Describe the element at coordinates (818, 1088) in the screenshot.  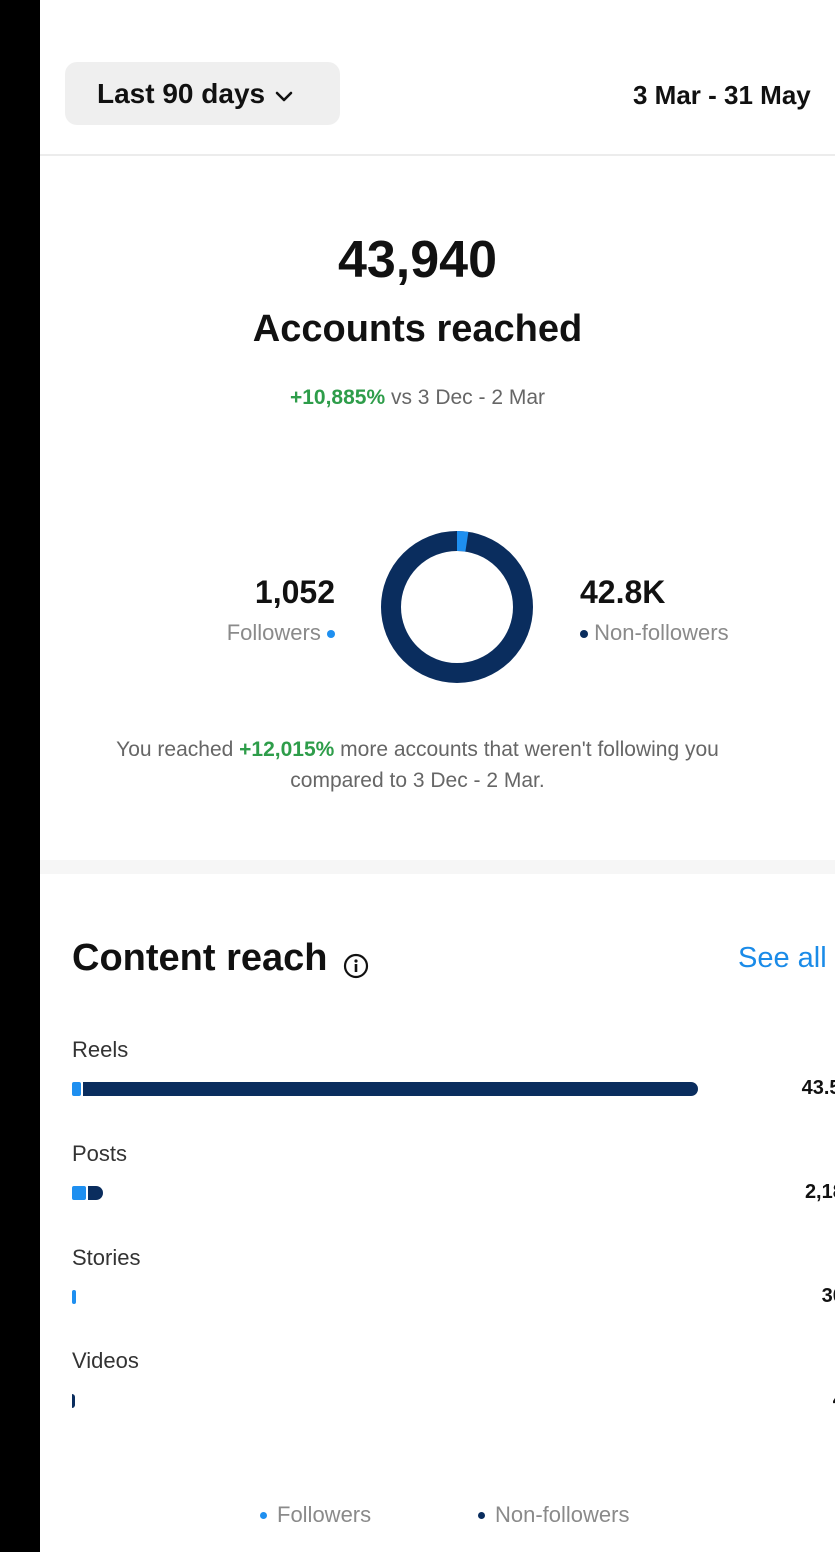
I see `content-row-value-reels: 43.5K` at that location.